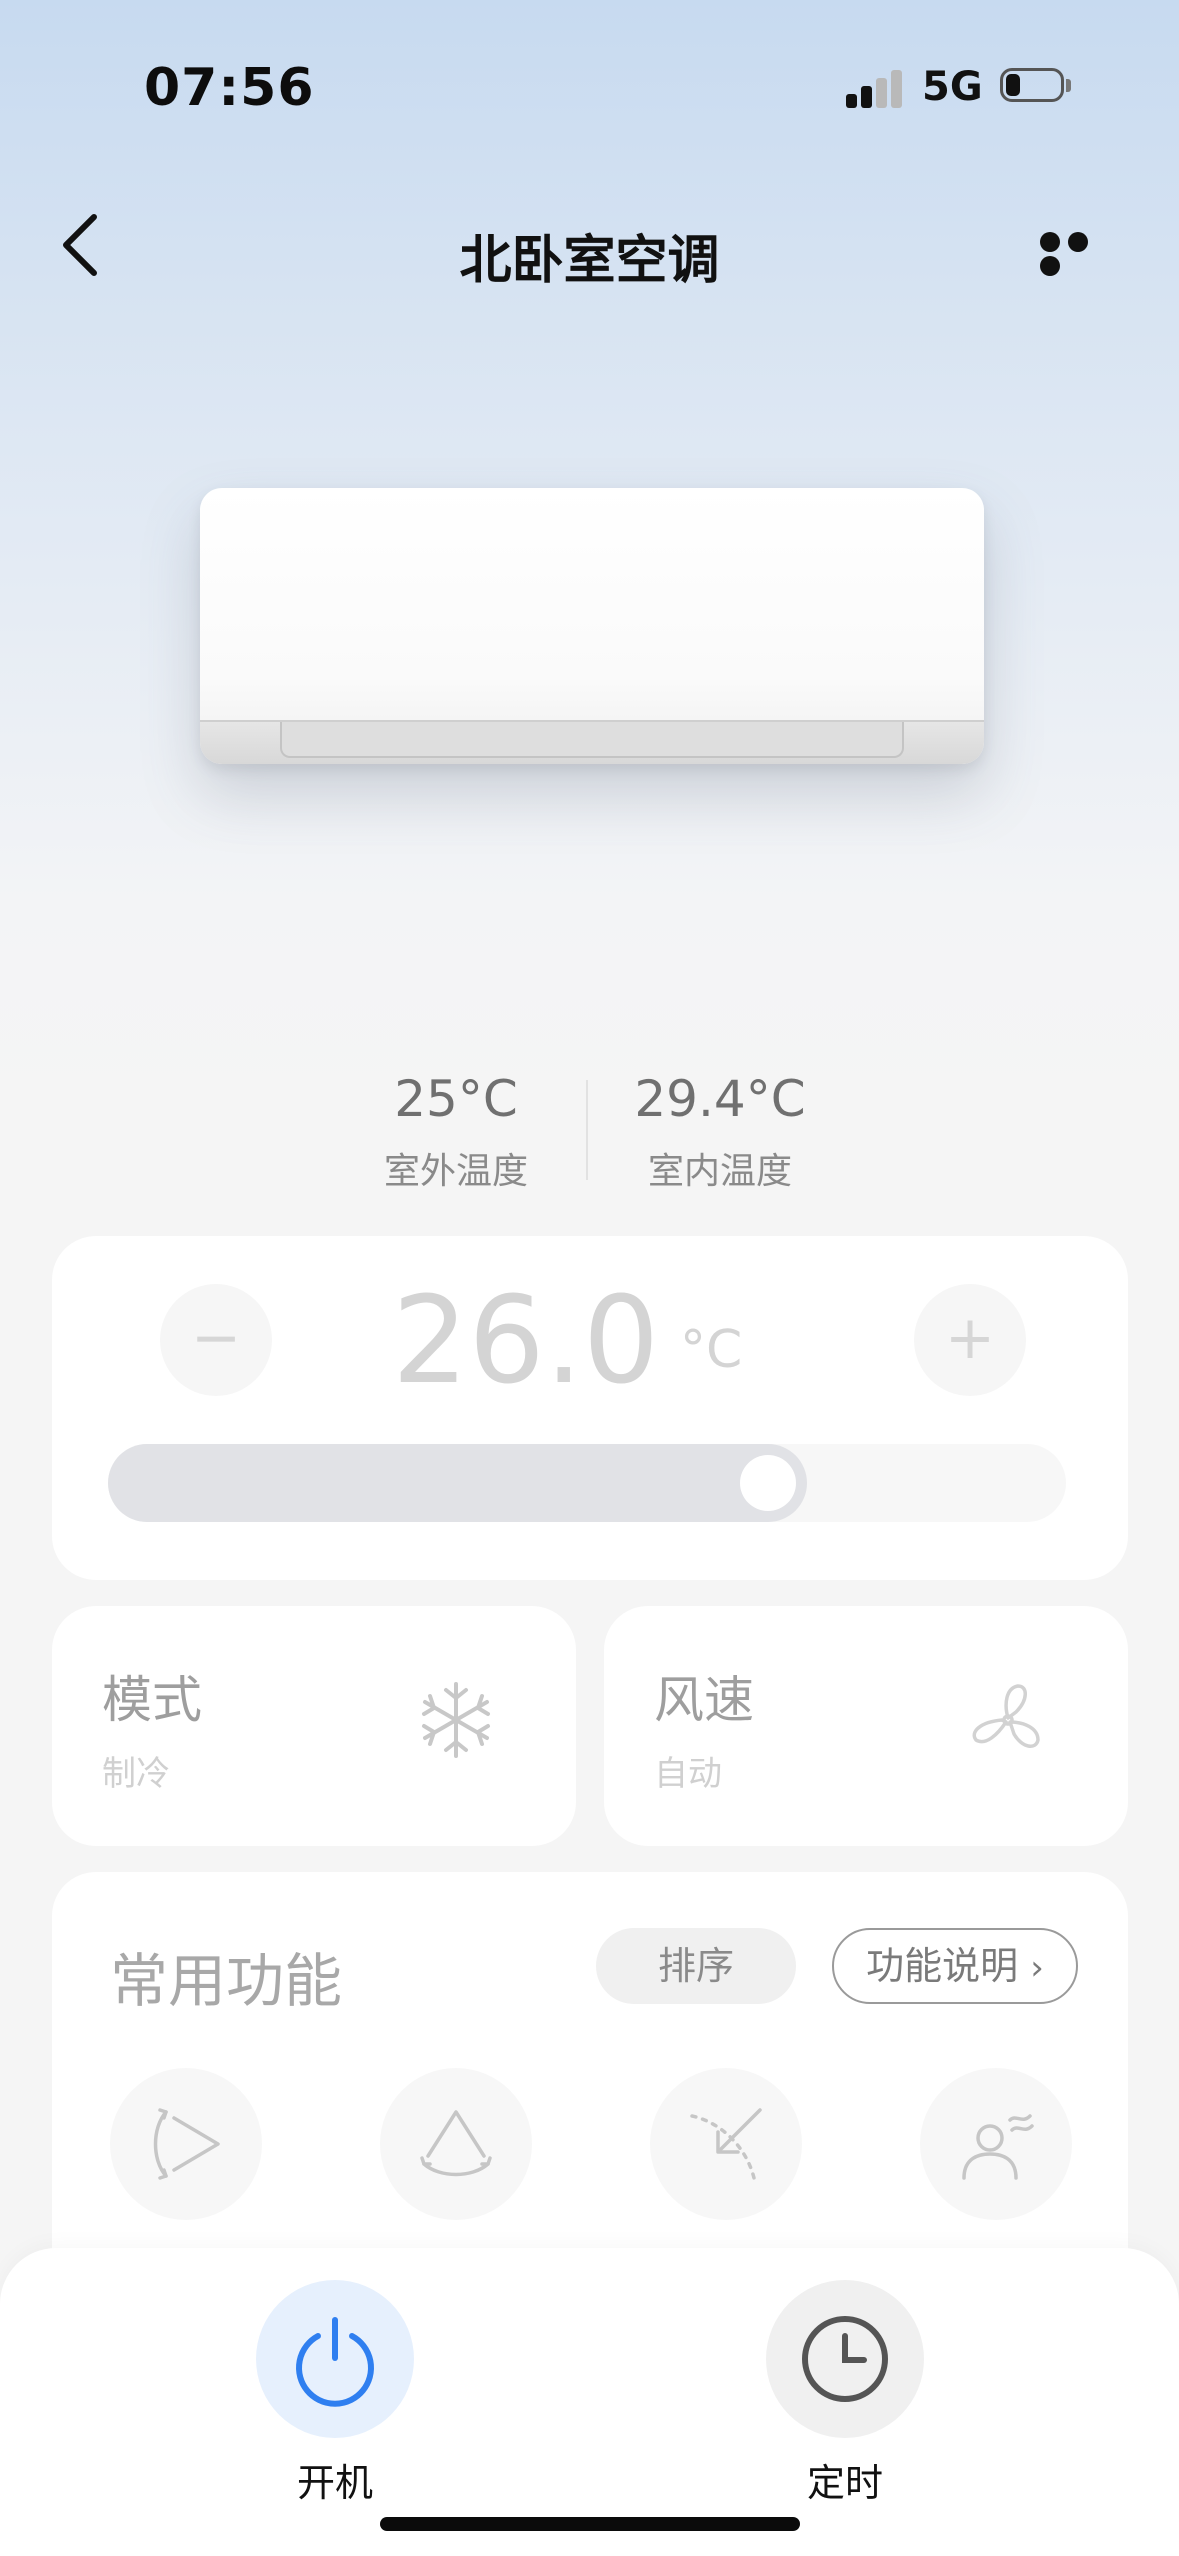 The width and height of the screenshot is (1179, 2556). What do you see at coordinates (314, 1726) in the screenshot?
I see `mode-card: 模式 制冷` at bounding box center [314, 1726].